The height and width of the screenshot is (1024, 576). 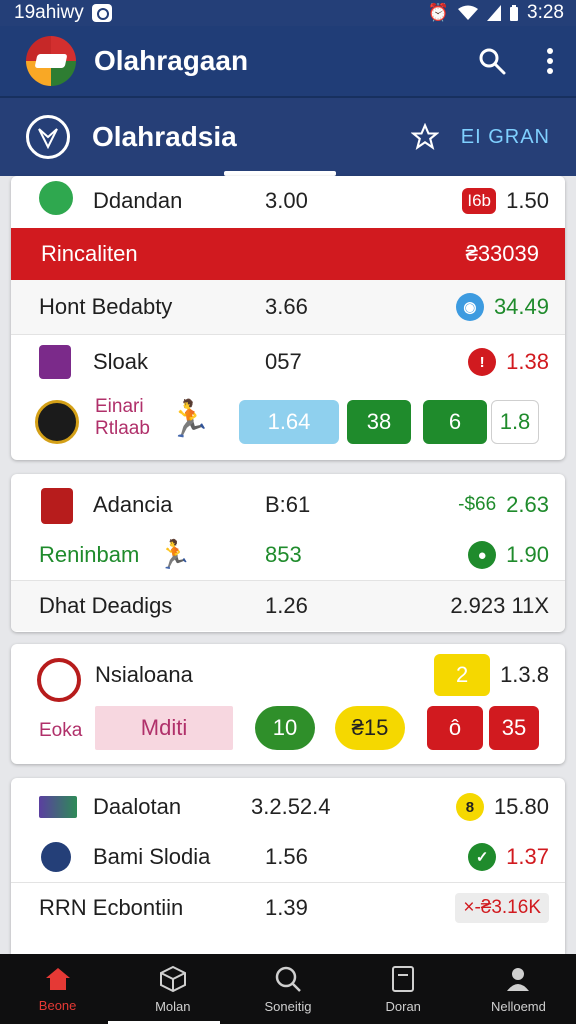 I want to click on nav-label: Nelloemd, so click(x=518, y=1006).